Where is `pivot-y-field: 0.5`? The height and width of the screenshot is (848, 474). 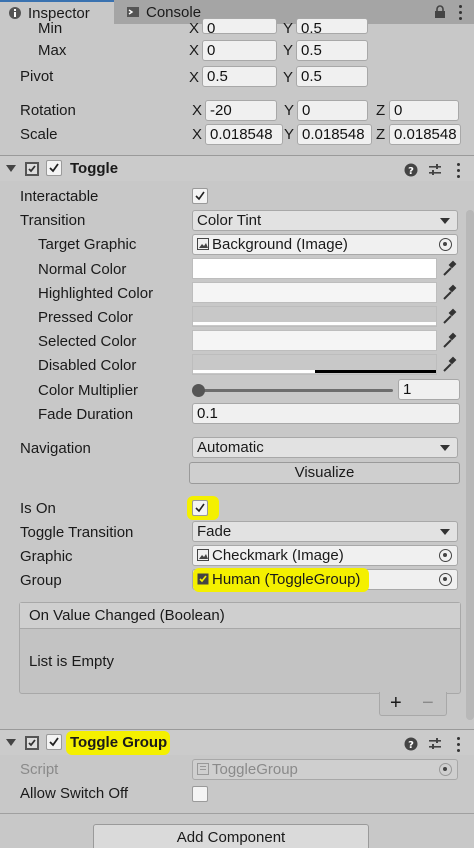 pivot-y-field: 0.5 is located at coordinates (332, 76).